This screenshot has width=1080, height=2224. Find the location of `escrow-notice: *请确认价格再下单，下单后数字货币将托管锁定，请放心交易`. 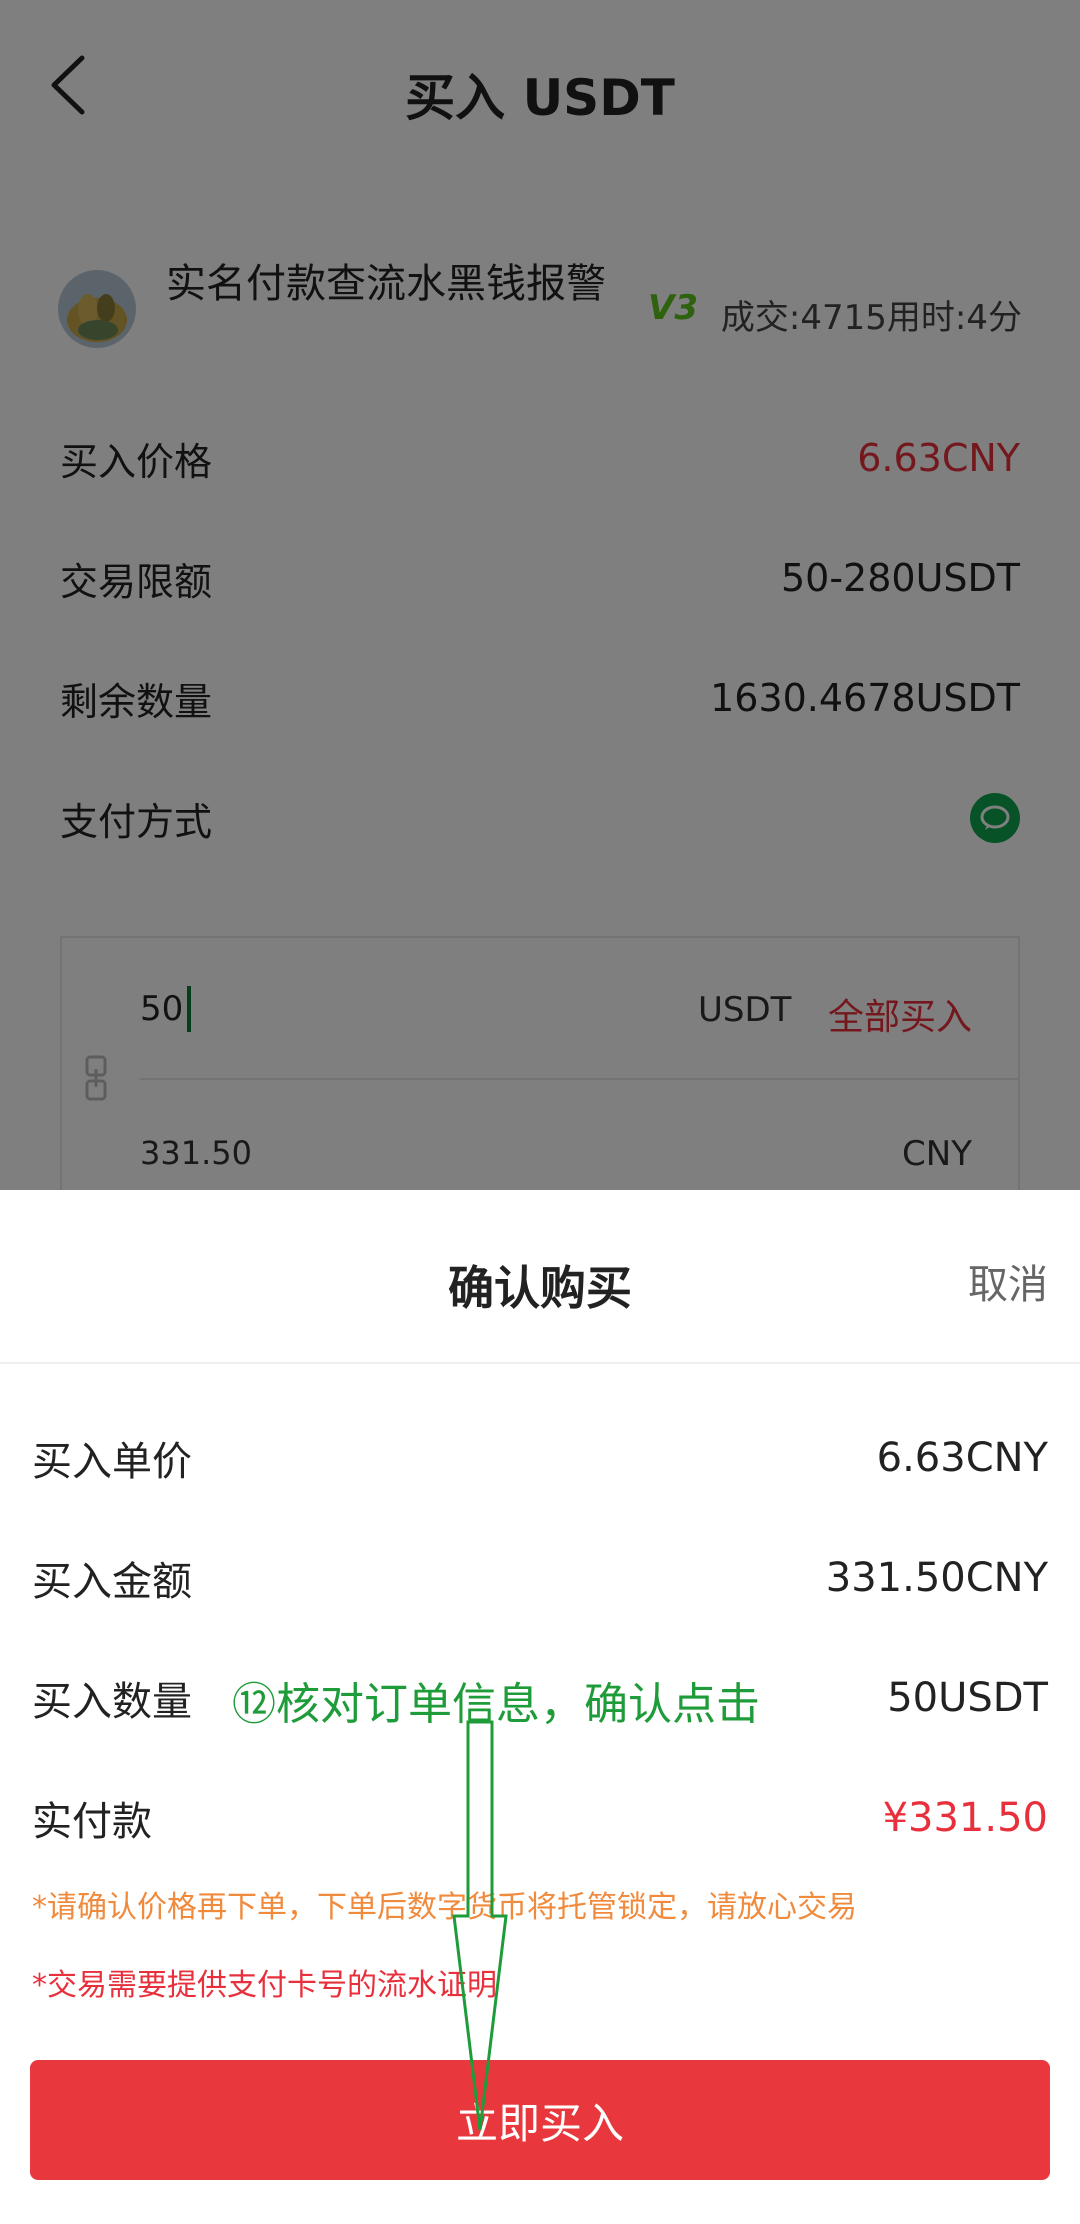

escrow-notice: *请确认价格再下单，下单后数字货币将托管锁定，请放心交易 is located at coordinates (444, 1907).